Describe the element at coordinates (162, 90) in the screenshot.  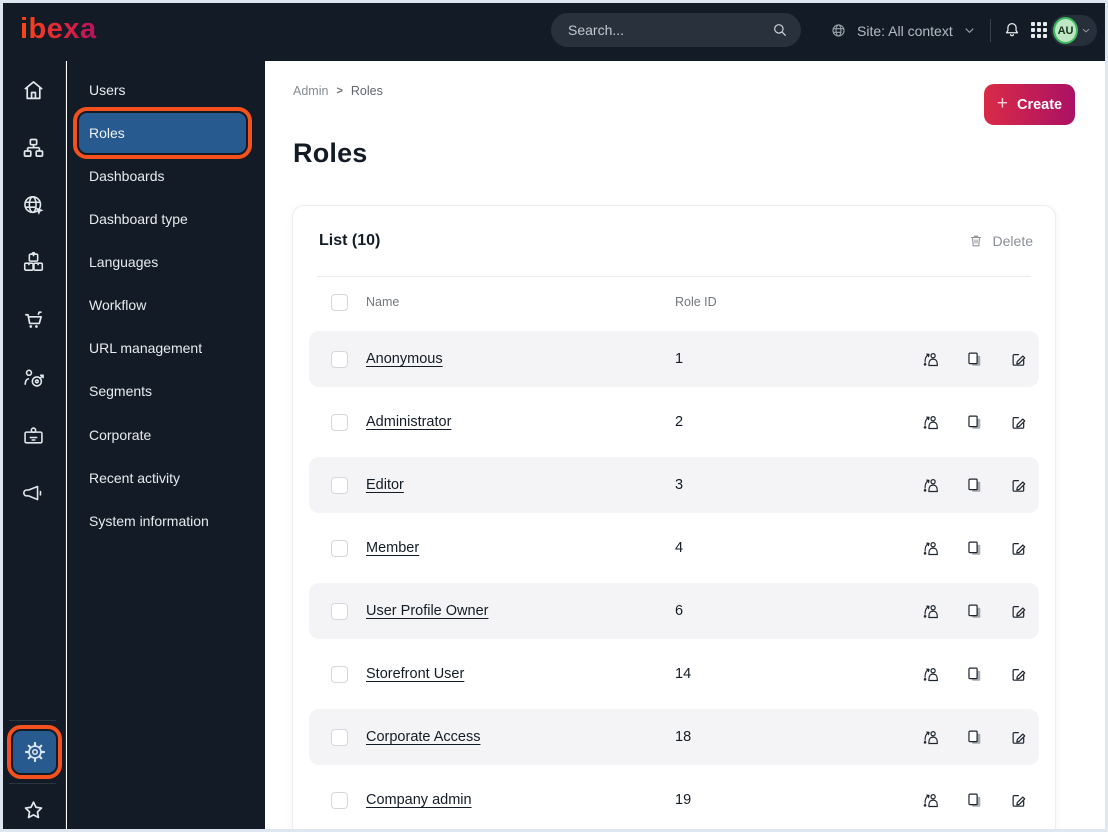
I see `sidebar-item-users: Users` at that location.